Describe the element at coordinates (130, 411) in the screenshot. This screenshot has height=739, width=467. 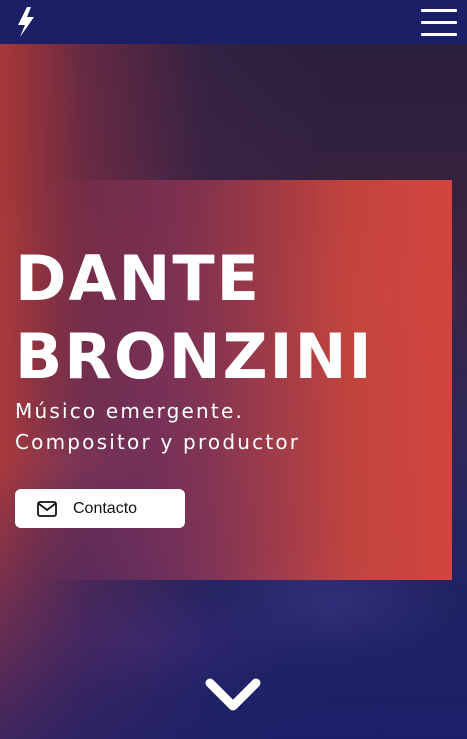
I see `tagline-line: Músico emergente.` at that location.